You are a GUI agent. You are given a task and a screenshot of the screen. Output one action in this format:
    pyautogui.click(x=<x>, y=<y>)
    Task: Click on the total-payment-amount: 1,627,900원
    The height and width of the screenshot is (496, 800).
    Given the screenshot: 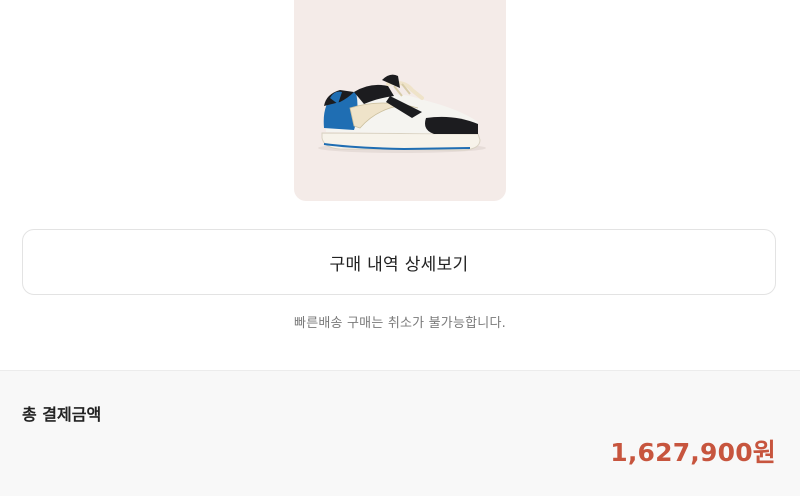 What is the action you would take?
    pyautogui.click(x=693, y=452)
    